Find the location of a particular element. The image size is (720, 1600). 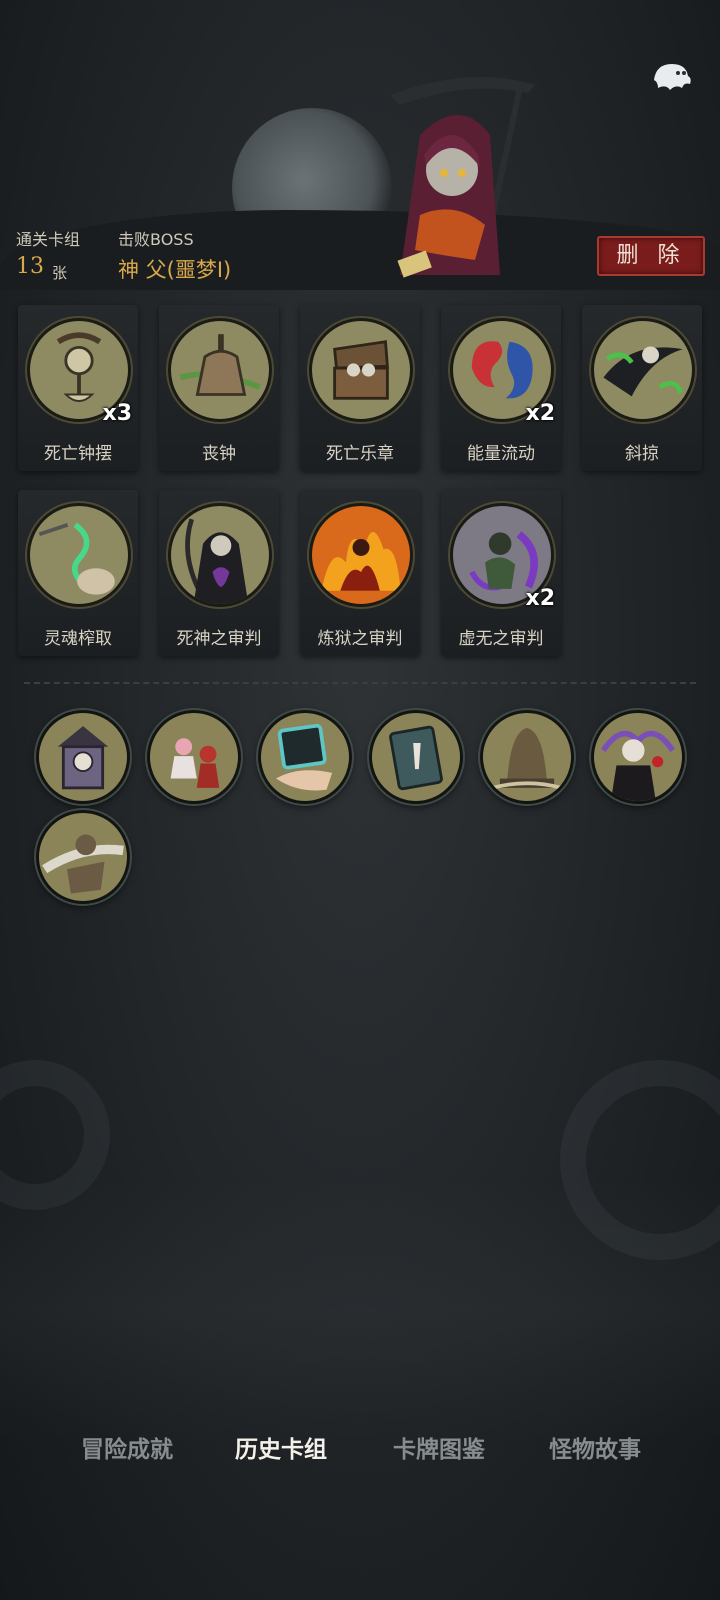

deck-card: x3 死亡钟摆 is located at coordinates (78, 388).